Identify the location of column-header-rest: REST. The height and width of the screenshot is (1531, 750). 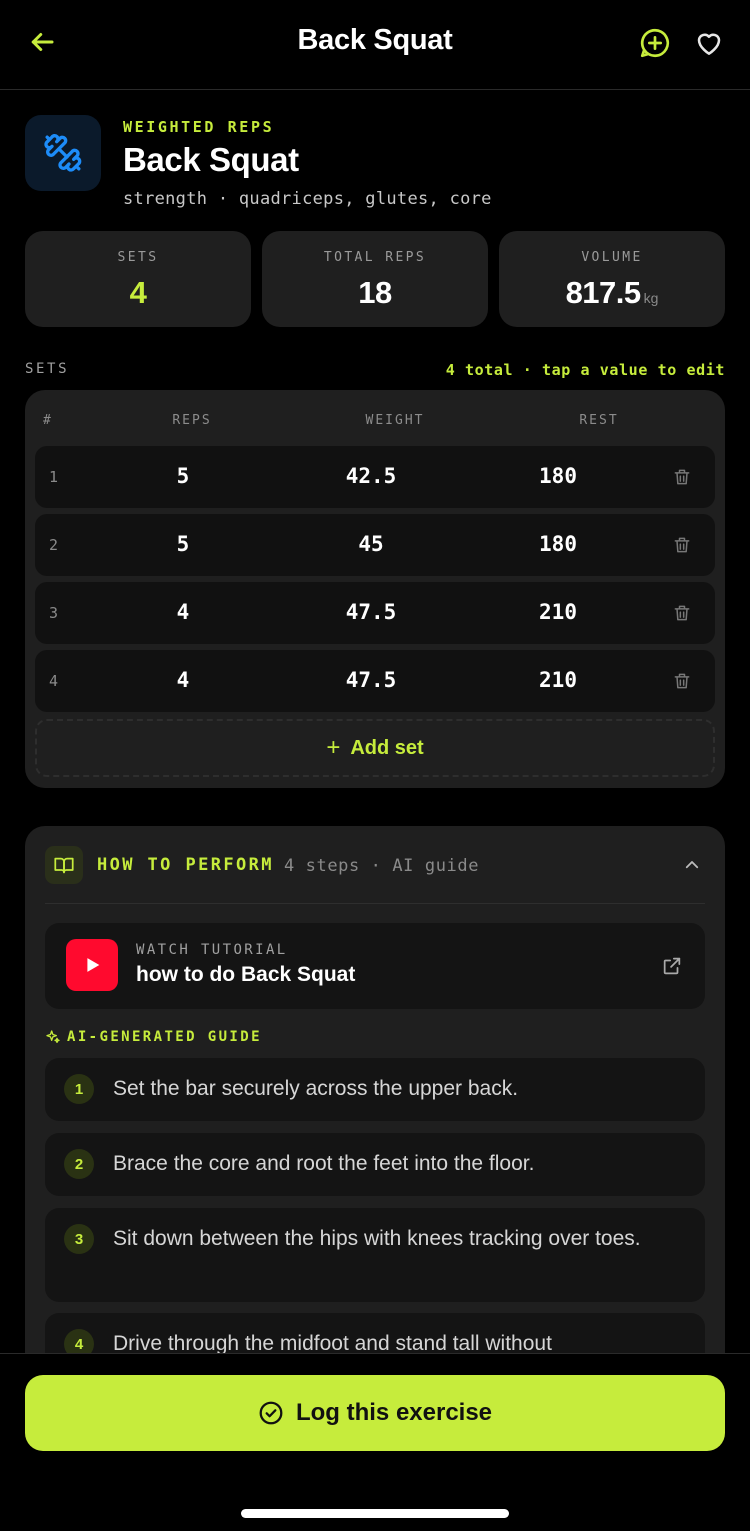
(599, 420).